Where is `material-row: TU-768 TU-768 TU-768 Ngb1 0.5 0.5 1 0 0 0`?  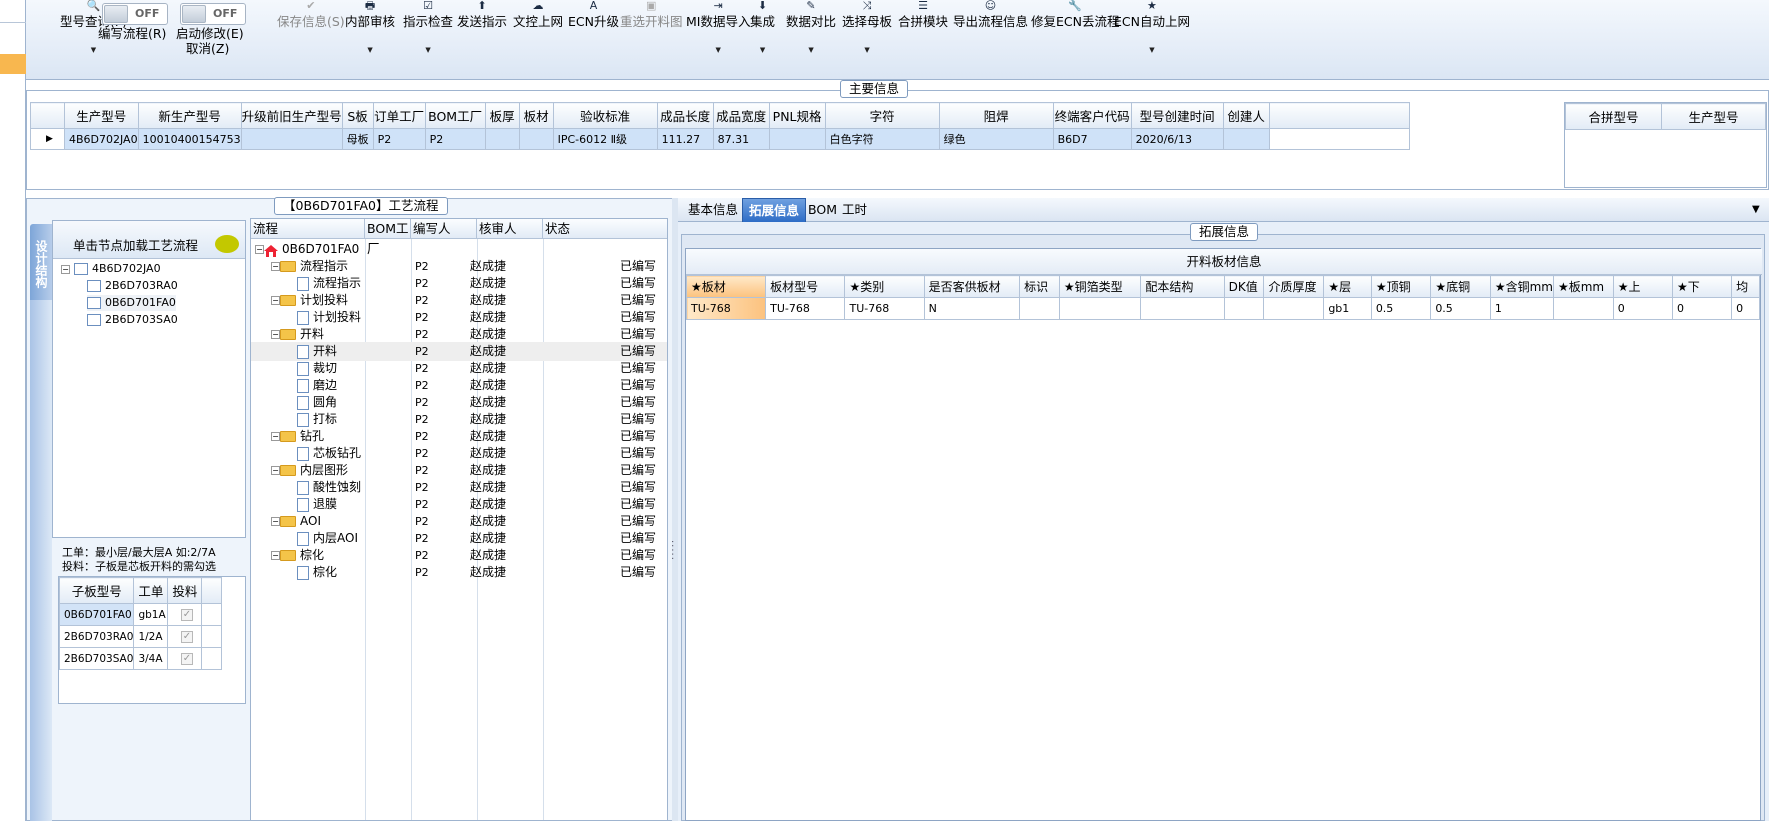 material-row: TU-768 TU-768 TU-768 Ngb1 0.5 0.5 1 0 0 0 is located at coordinates (1222, 308).